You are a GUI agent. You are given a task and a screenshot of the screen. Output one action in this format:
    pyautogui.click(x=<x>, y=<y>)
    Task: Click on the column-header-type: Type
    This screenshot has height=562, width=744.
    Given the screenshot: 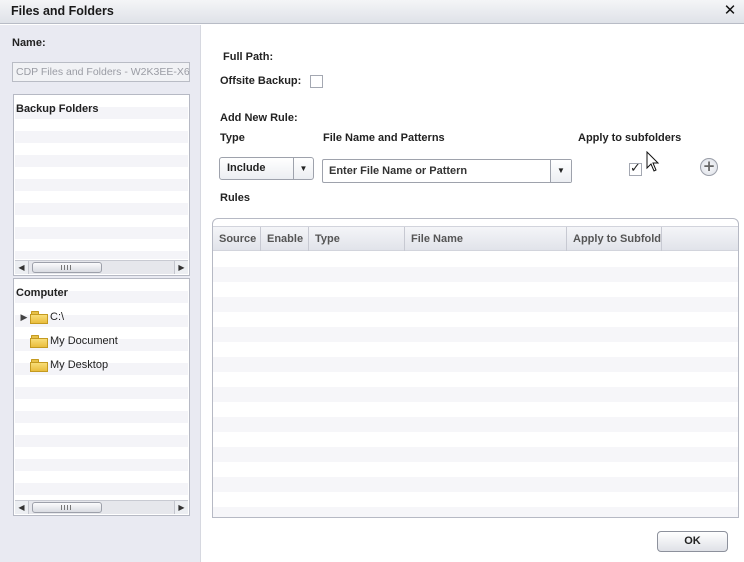 What is the action you would take?
    pyautogui.click(x=357, y=239)
    